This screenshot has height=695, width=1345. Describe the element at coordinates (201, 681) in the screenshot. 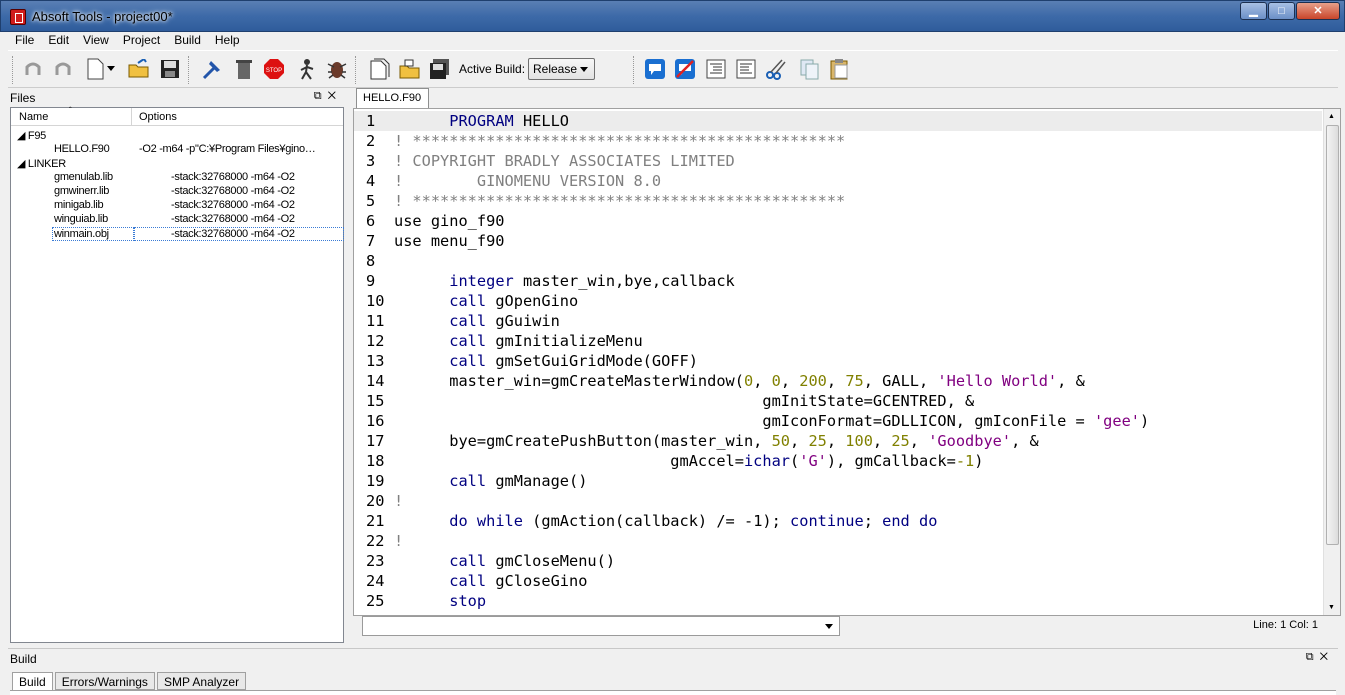

I see `tab-smp-analyzer: SMP Analyzer` at that location.